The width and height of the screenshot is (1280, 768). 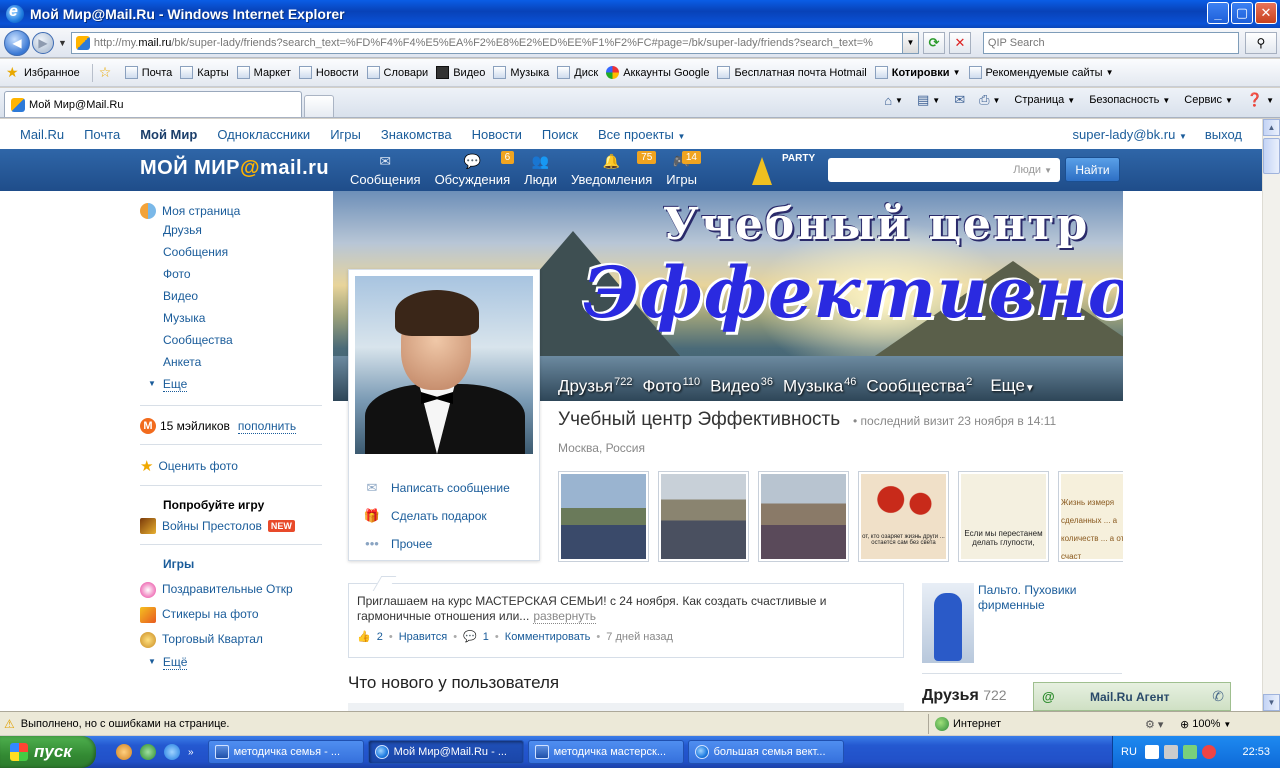 What do you see at coordinates (614, 170) in the screenshot?
I see `nav-notifications: 75 🔔 Уведомления` at bounding box center [614, 170].